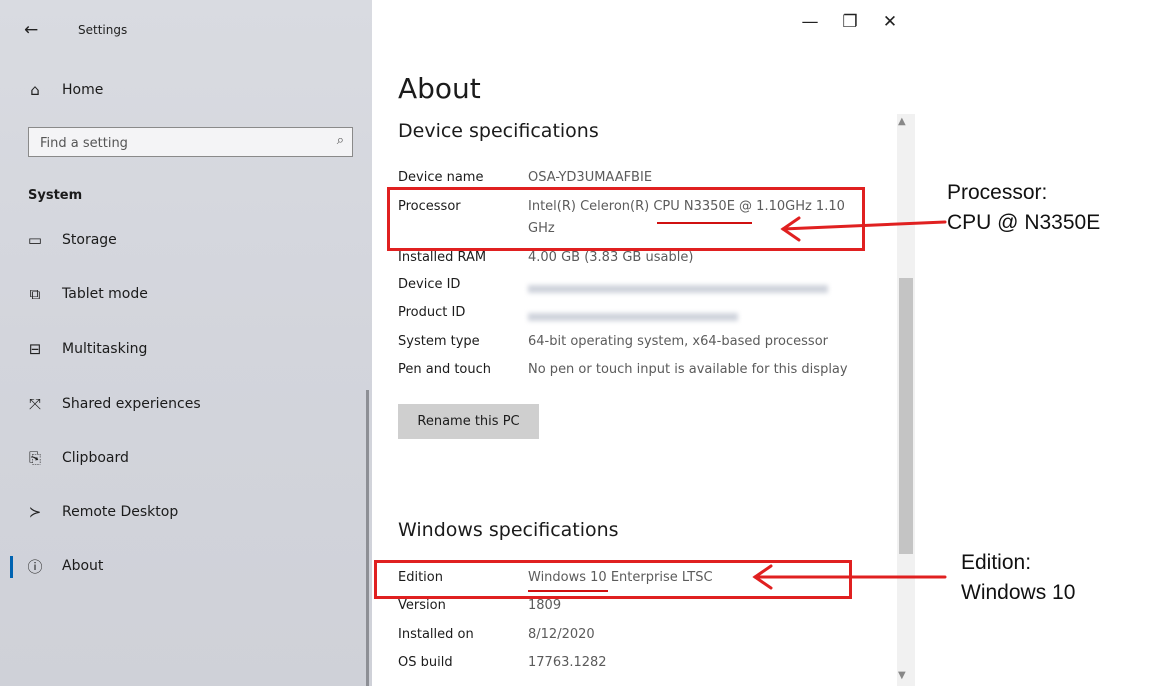 This screenshot has width=1151, height=686. What do you see at coordinates (1023, 208) in the screenshot?
I see `processor-callout: Processor: CPU @ N3350E` at bounding box center [1023, 208].